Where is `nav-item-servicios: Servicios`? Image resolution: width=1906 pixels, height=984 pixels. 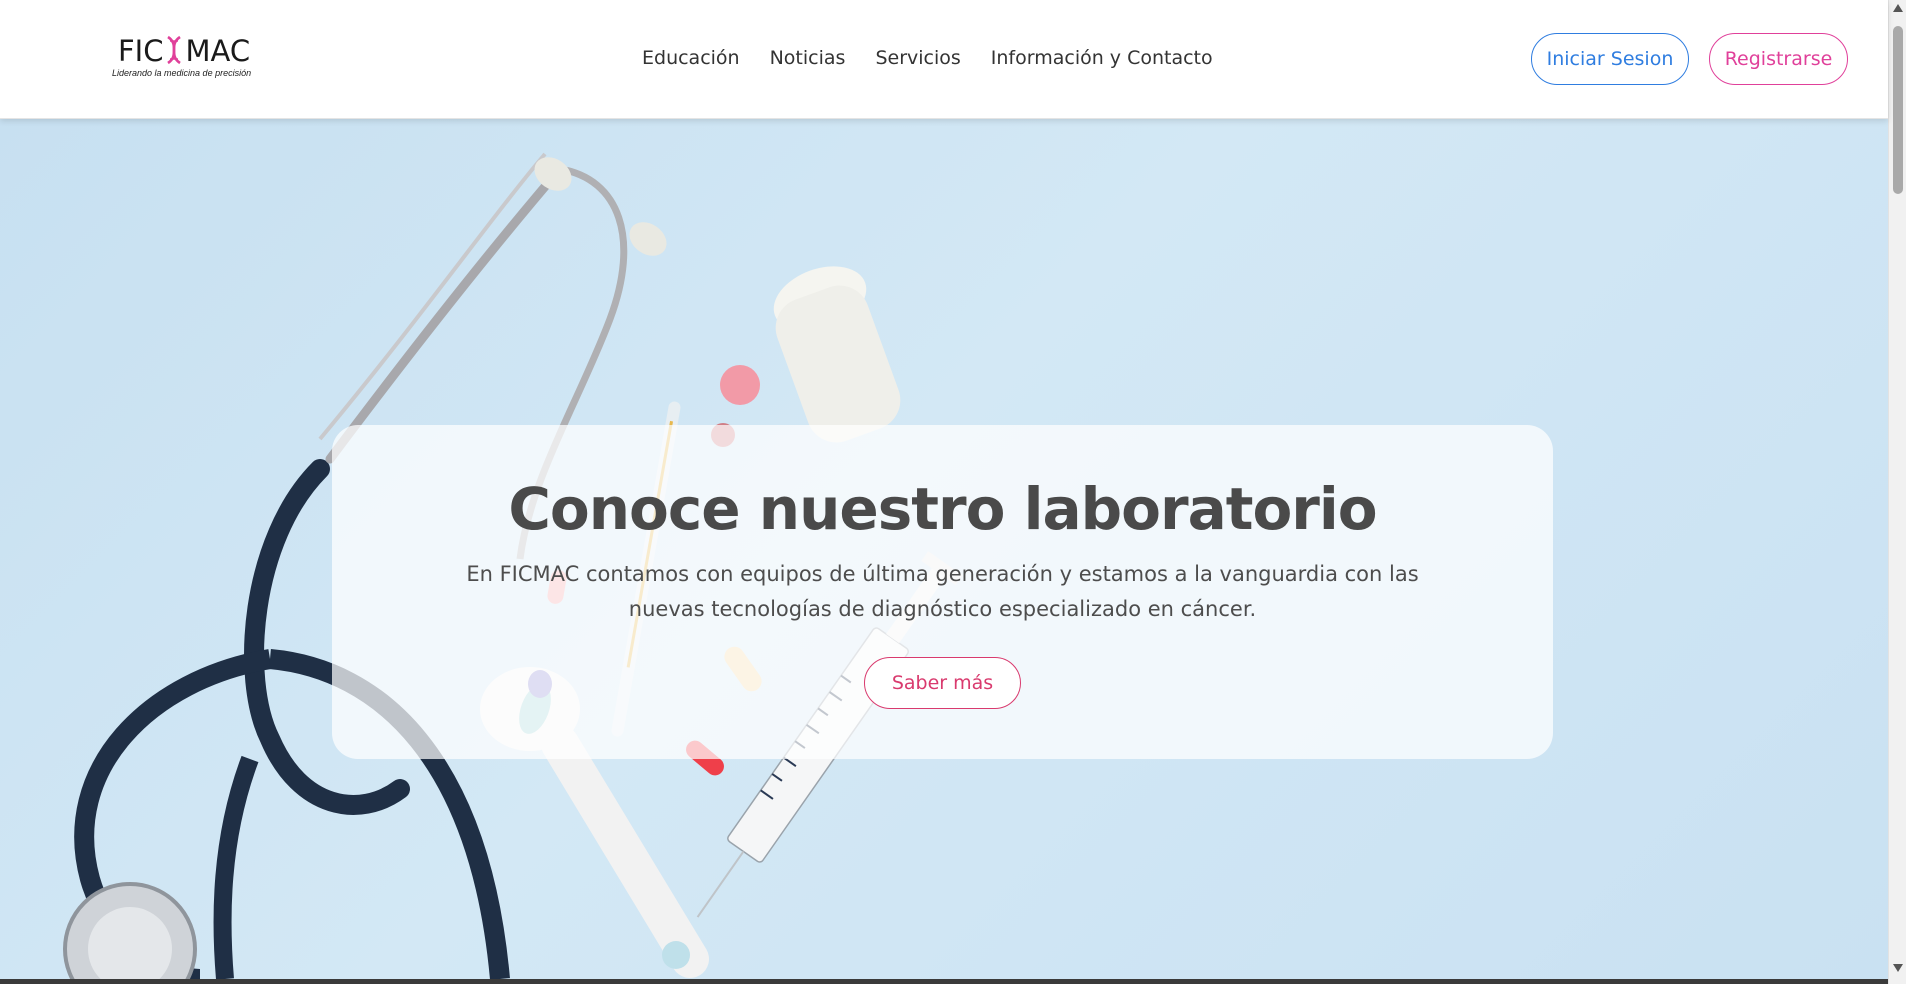
nav-item-servicios: Servicios is located at coordinates (917, 58).